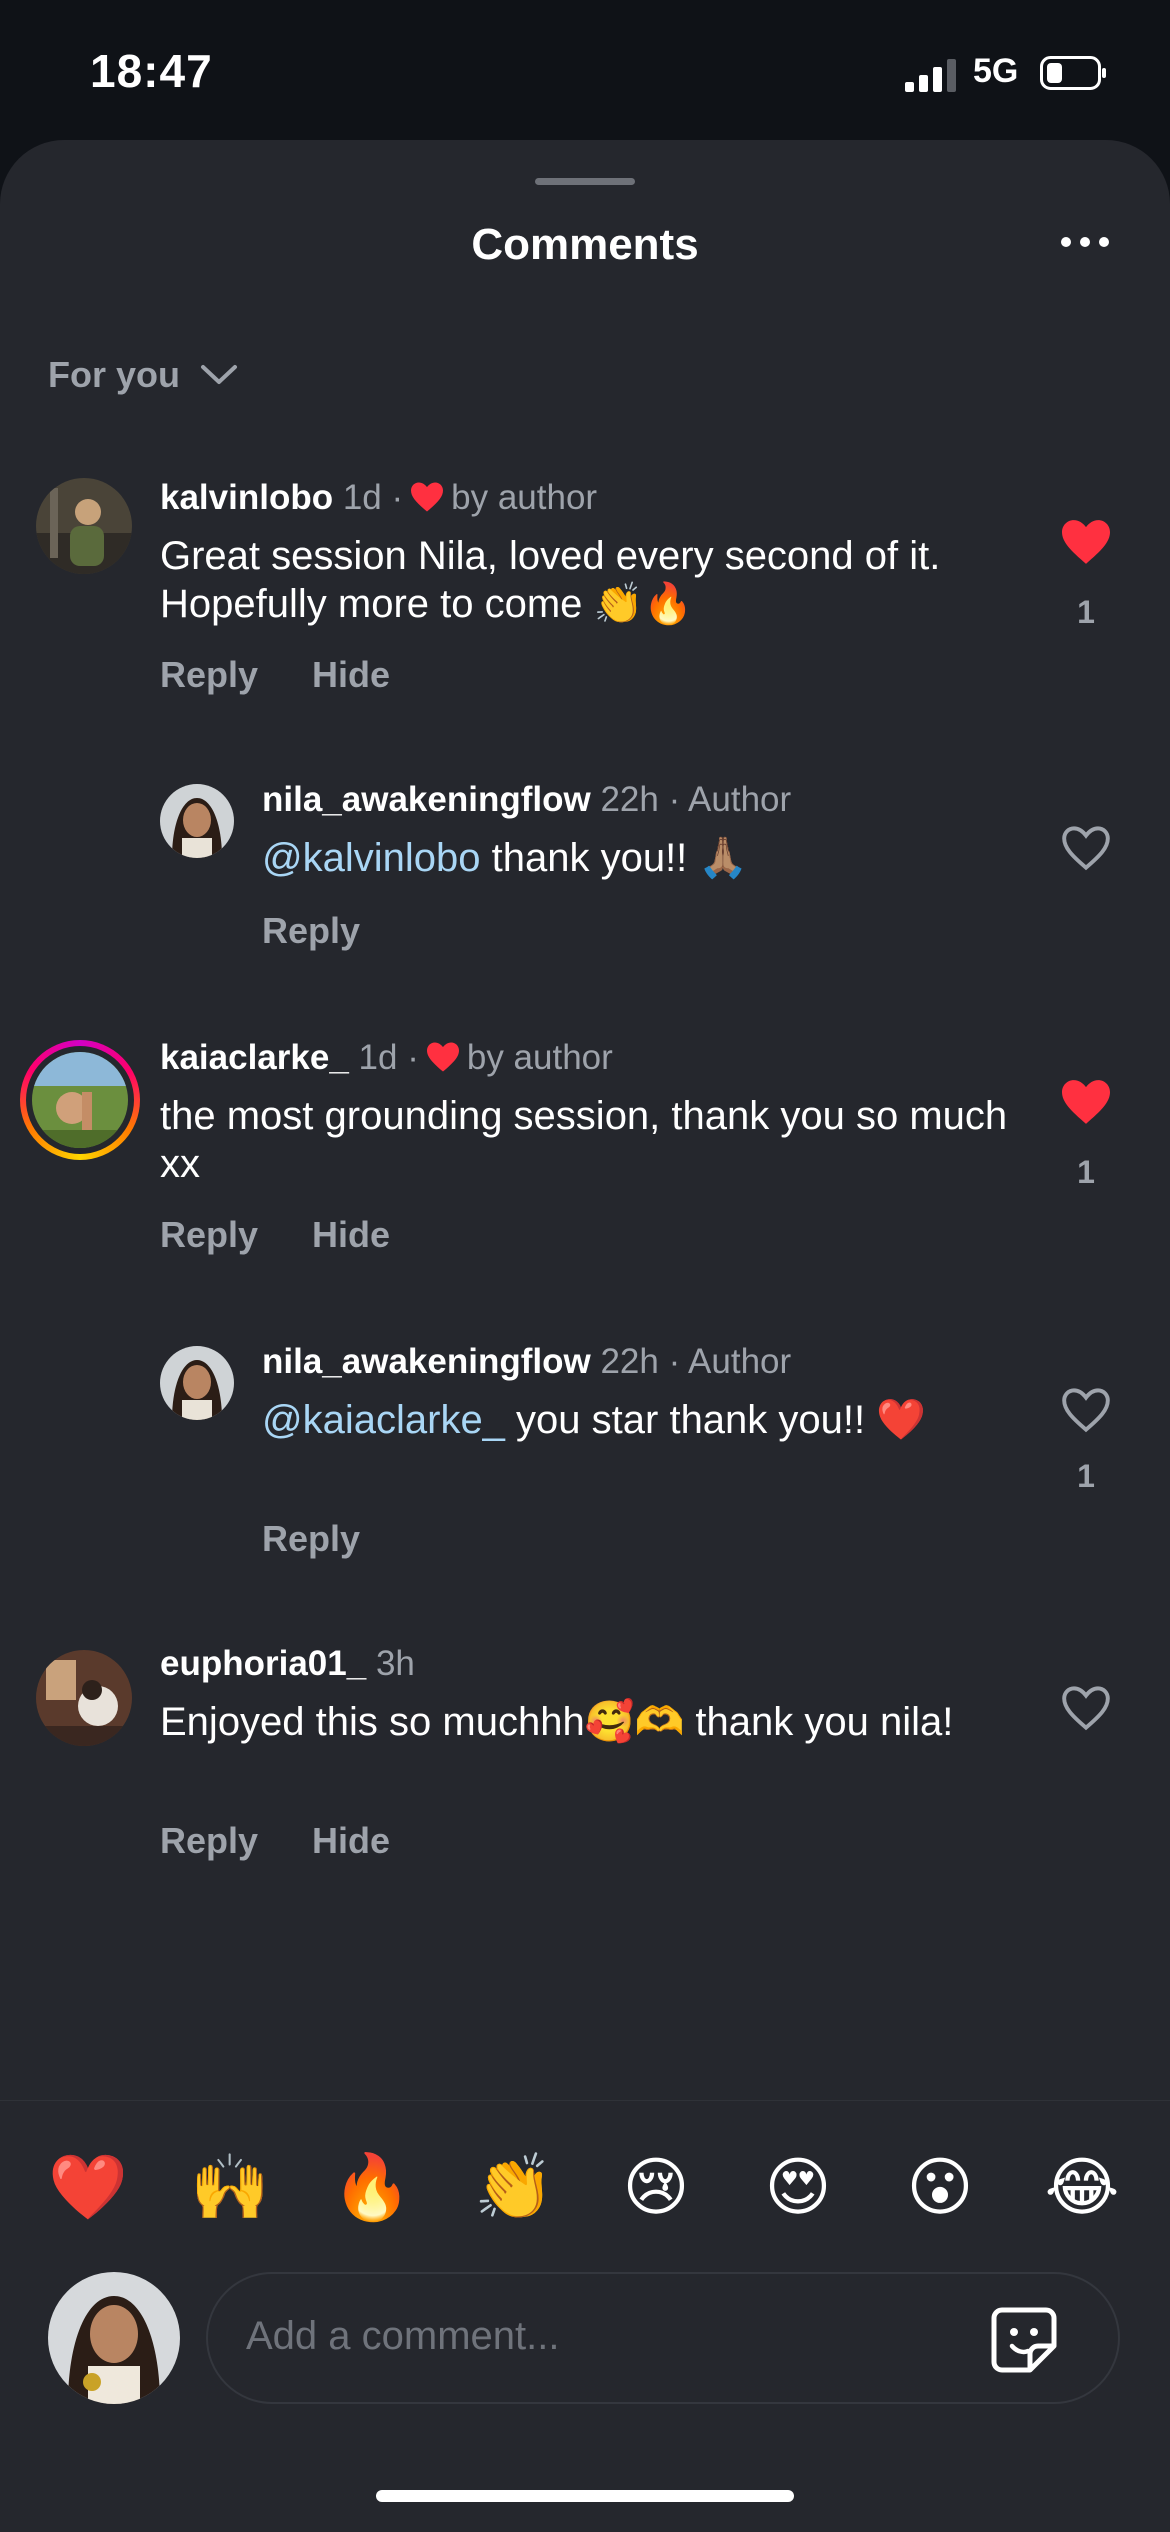 The width and height of the screenshot is (1170, 2532). Describe the element at coordinates (263, 1663) in the screenshot. I see `comment-username: euphoria01_` at that location.